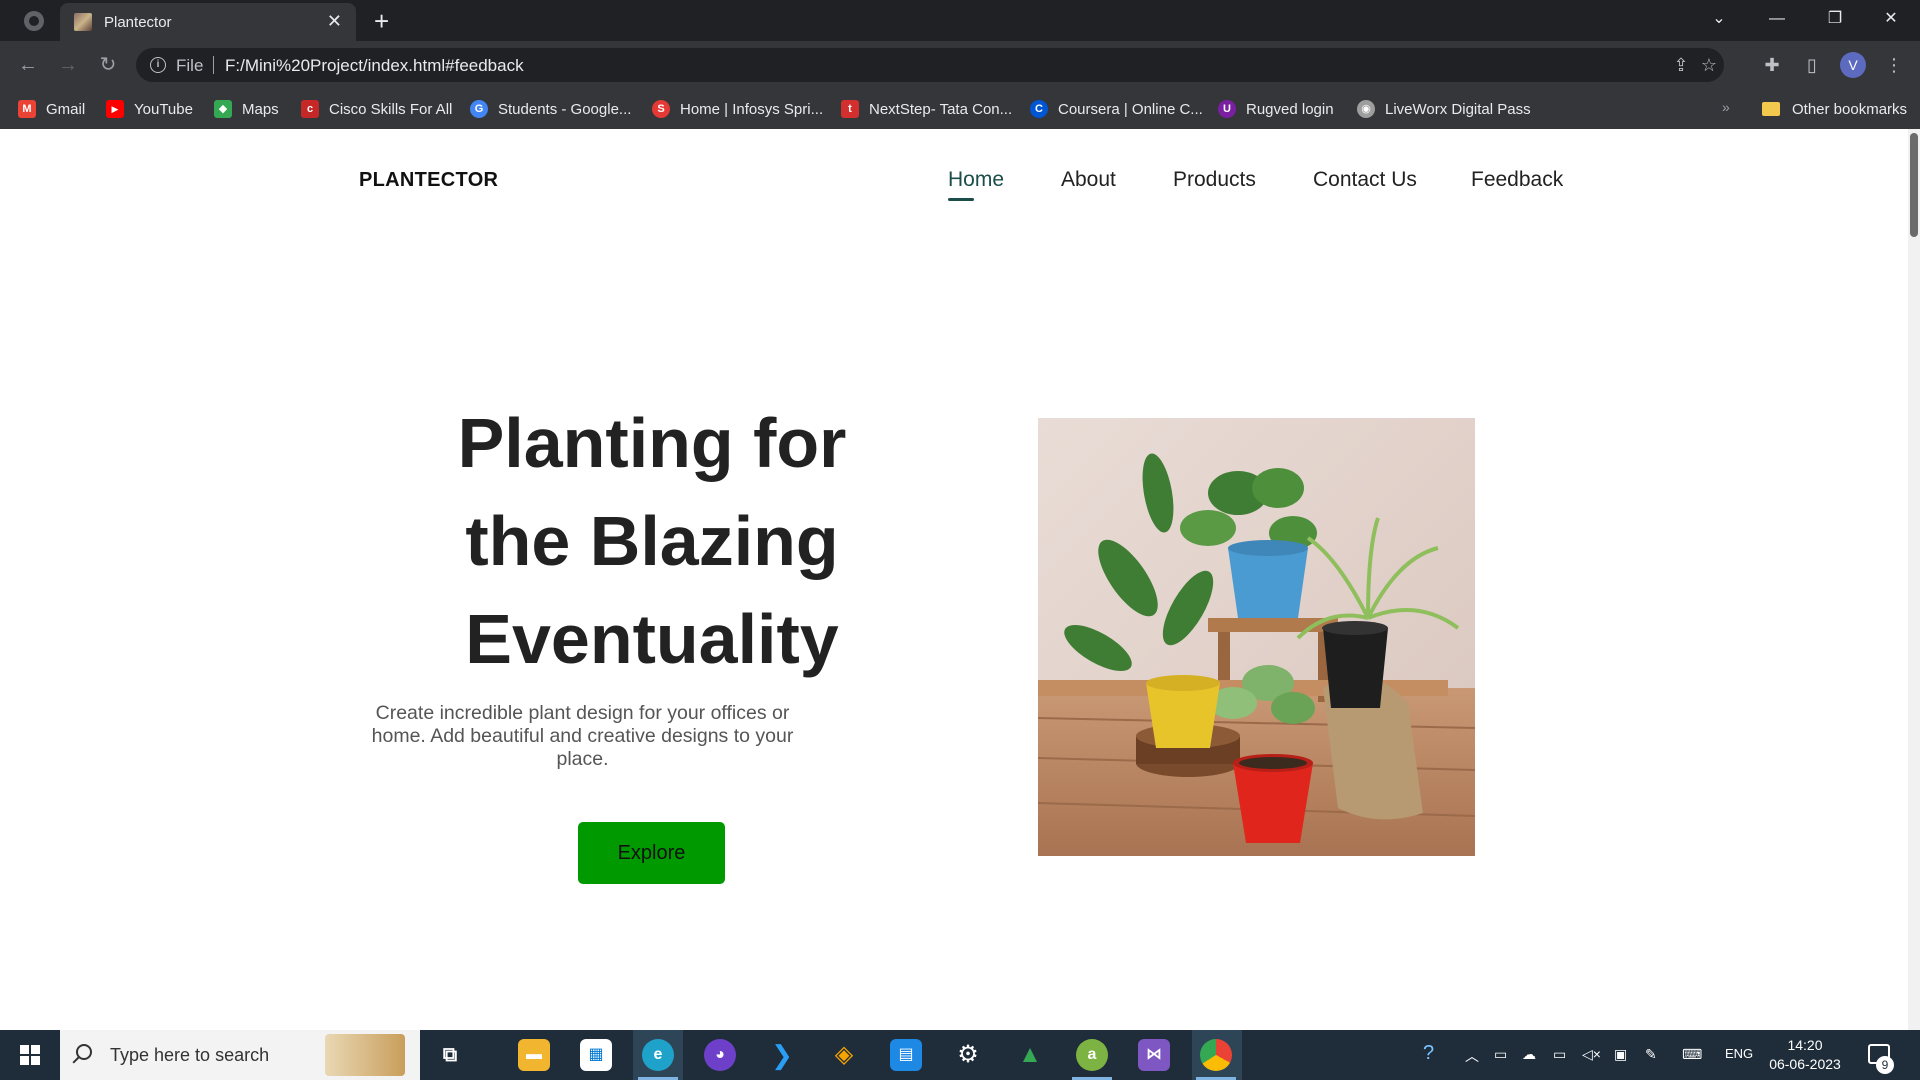 Image resolution: width=1920 pixels, height=1080 pixels. What do you see at coordinates (84, 1052) in the screenshot?
I see `search-icon` at bounding box center [84, 1052].